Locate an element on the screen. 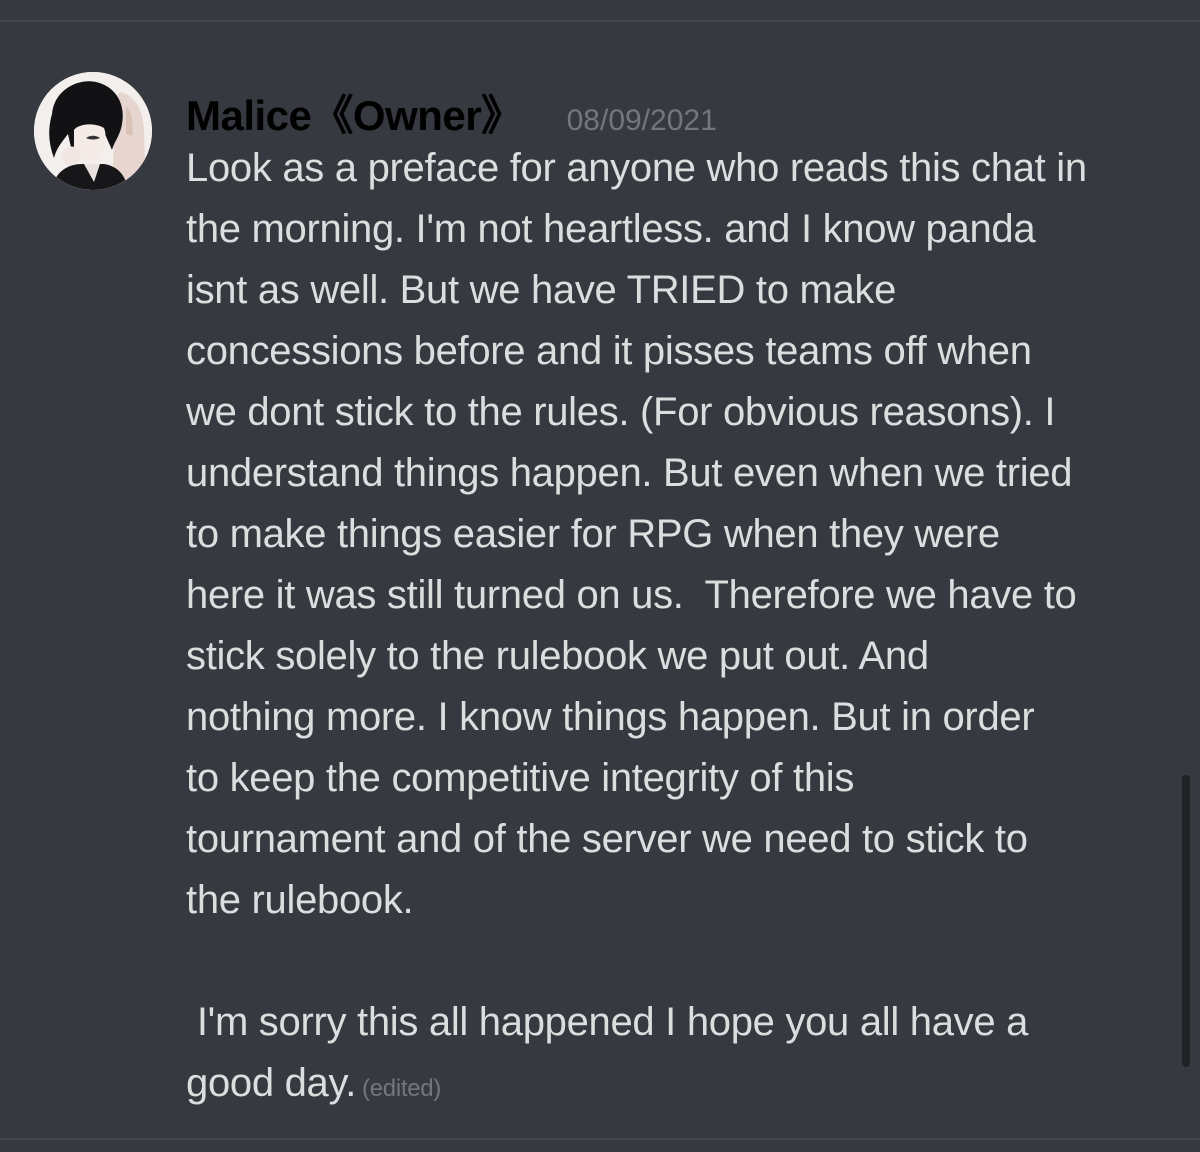 This screenshot has height=1152, width=1200. edited-label: (edited) is located at coordinates (402, 1088).